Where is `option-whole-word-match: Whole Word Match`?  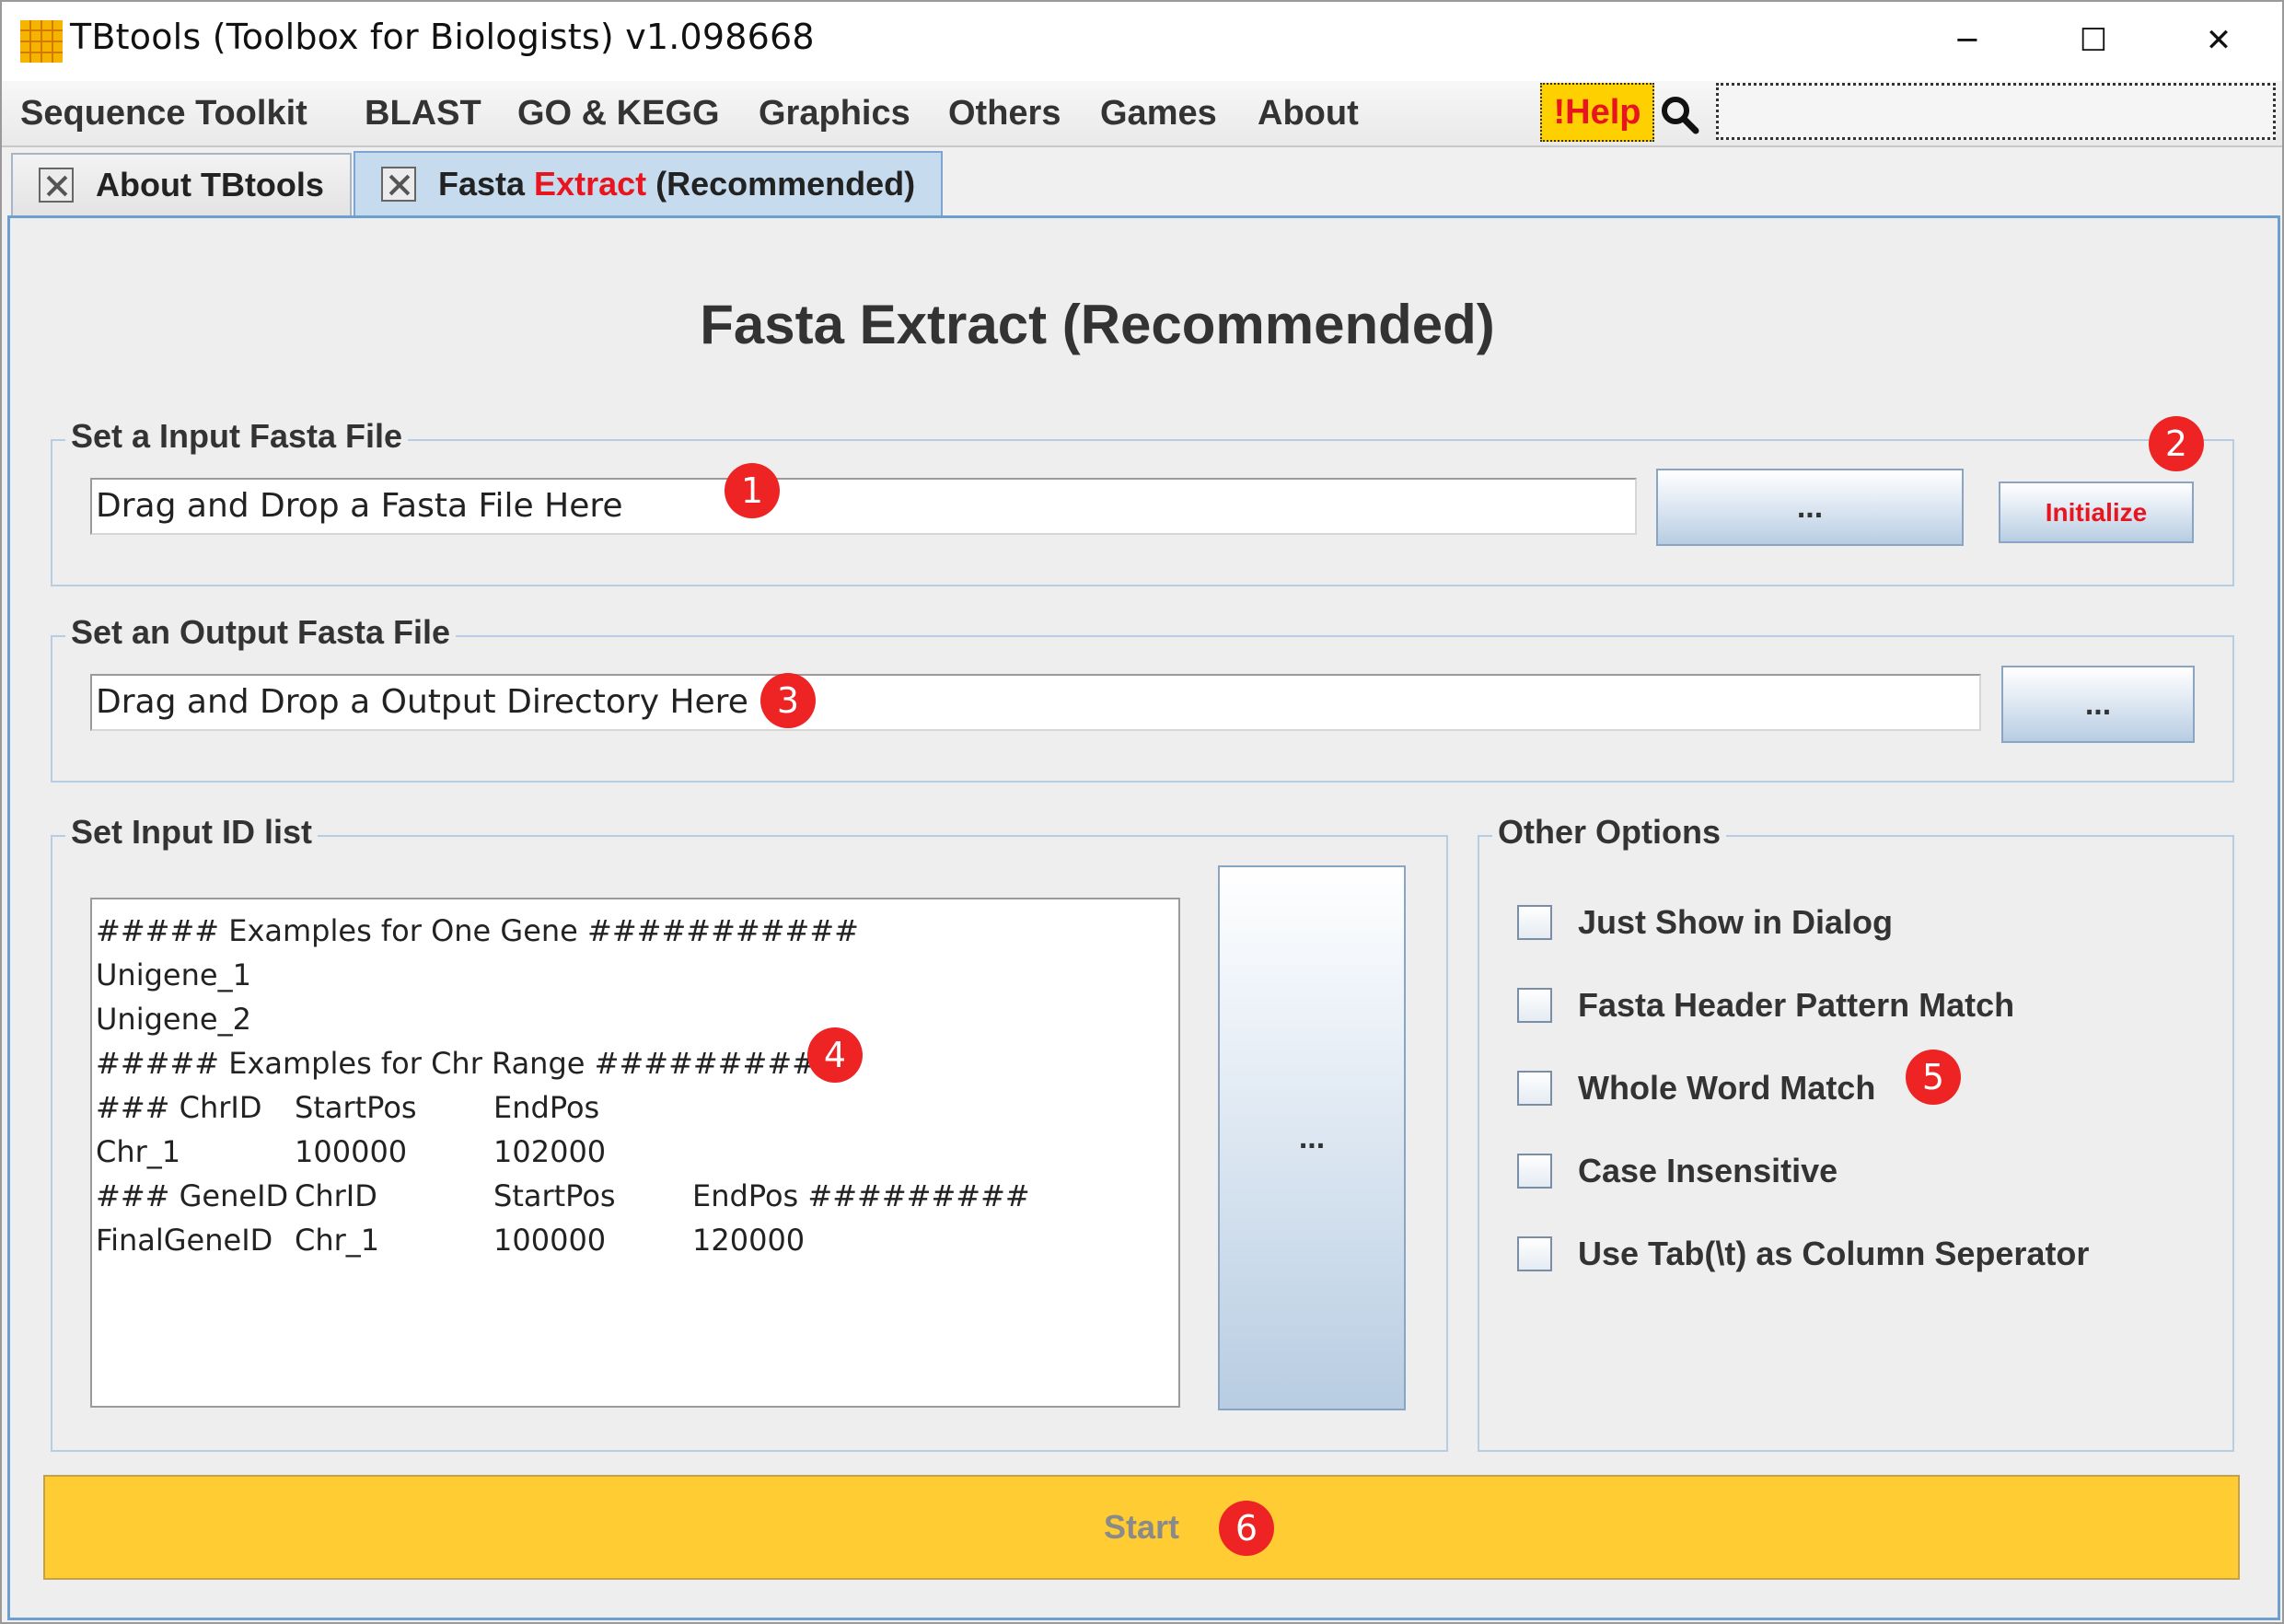
option-whole-word-match: Whole Word Match is located at coordinates (1696, 1088).